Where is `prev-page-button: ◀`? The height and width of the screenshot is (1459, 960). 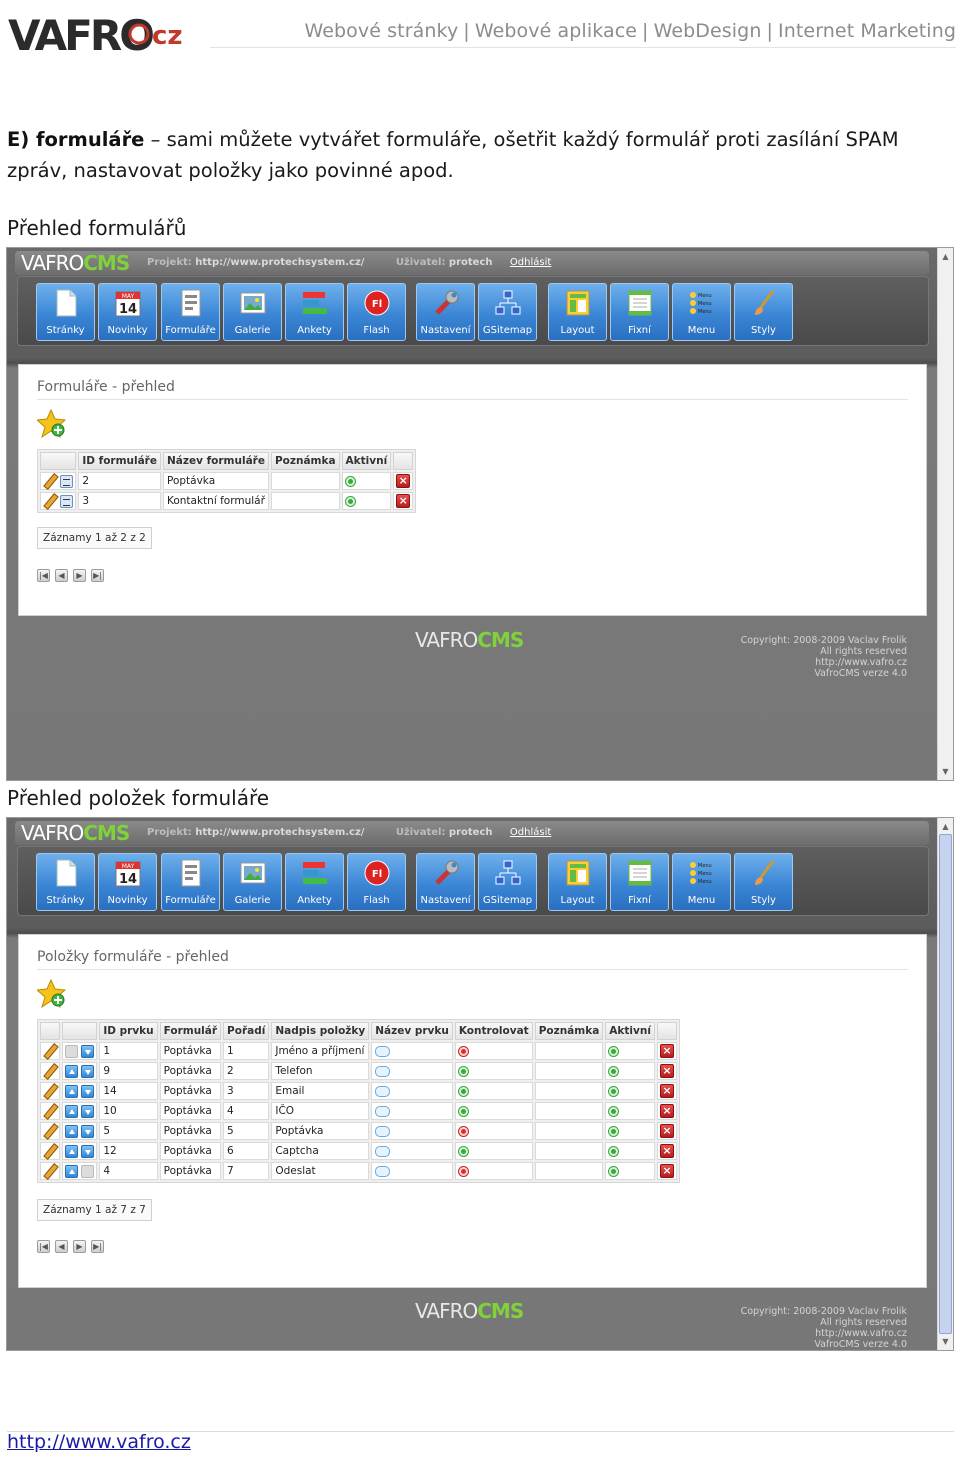 prev-page-button: ◀ is located at coordinates (61, 1246).